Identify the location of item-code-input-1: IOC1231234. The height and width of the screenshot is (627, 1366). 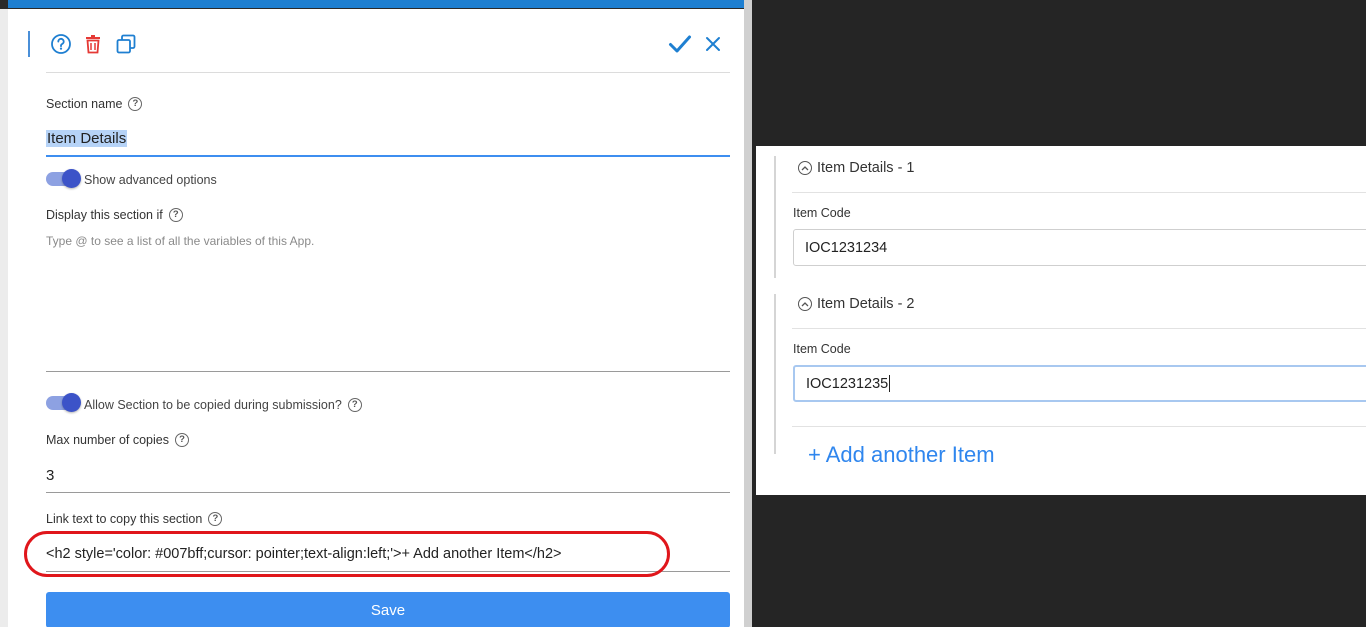
(1079, 247).